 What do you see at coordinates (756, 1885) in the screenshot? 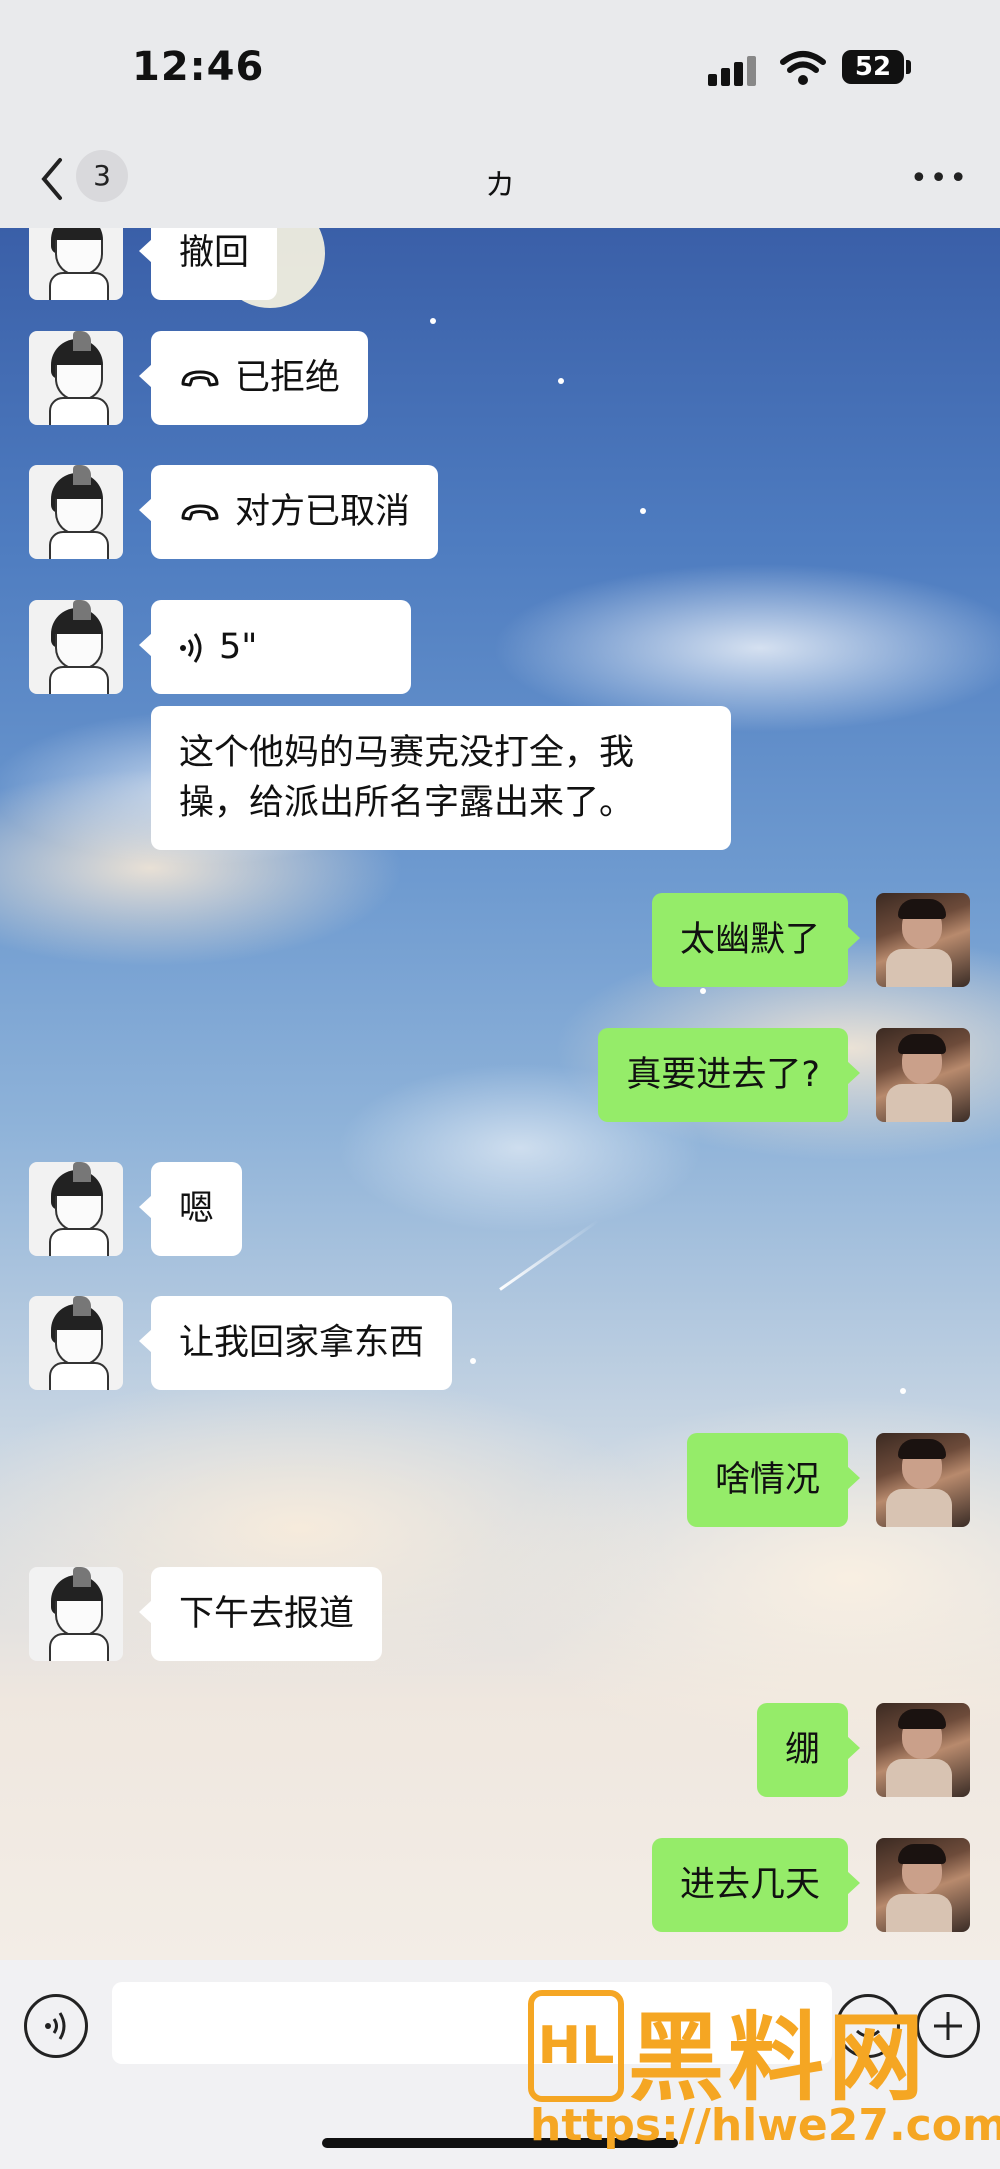
I see `message-bubble: 进去几天` at bounding box center [756, 1885].